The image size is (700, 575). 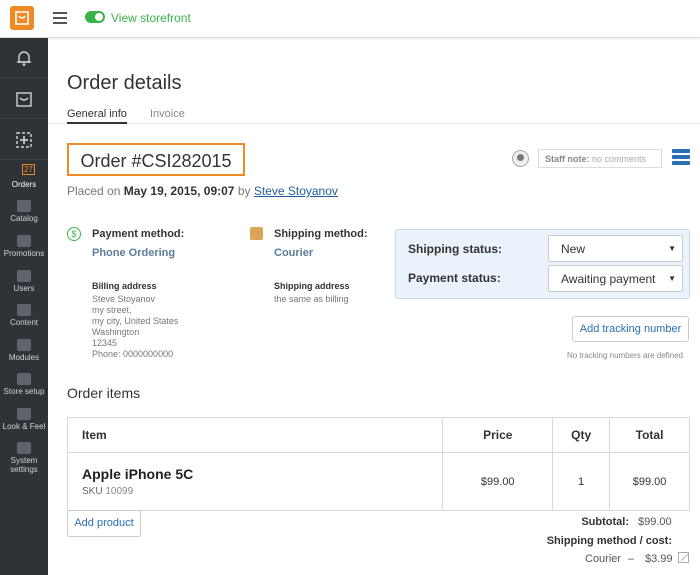 I want to click on column-header-item: Item, so click(x=255, y=435).